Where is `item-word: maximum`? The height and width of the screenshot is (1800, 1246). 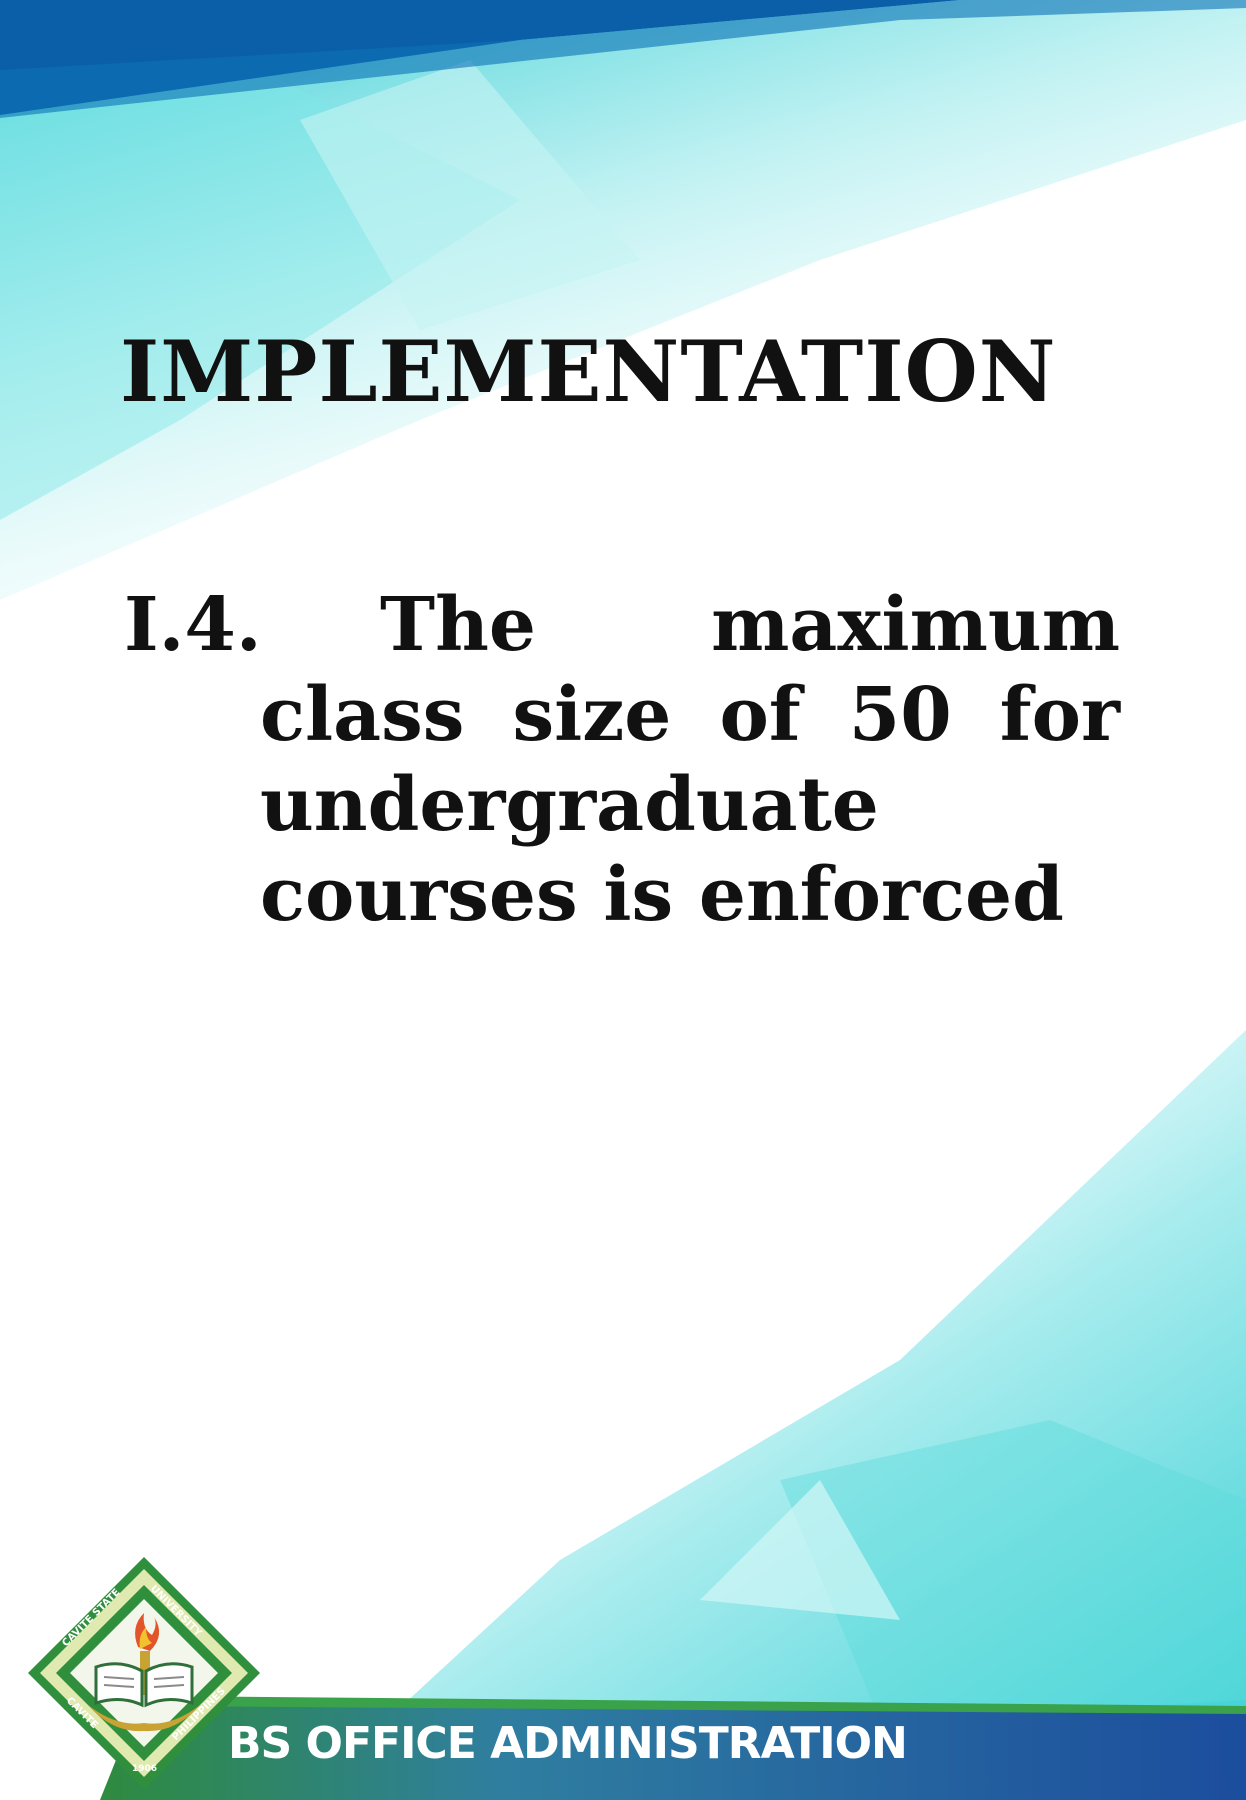
item-word: maximum is located at coordinates (915, 625).